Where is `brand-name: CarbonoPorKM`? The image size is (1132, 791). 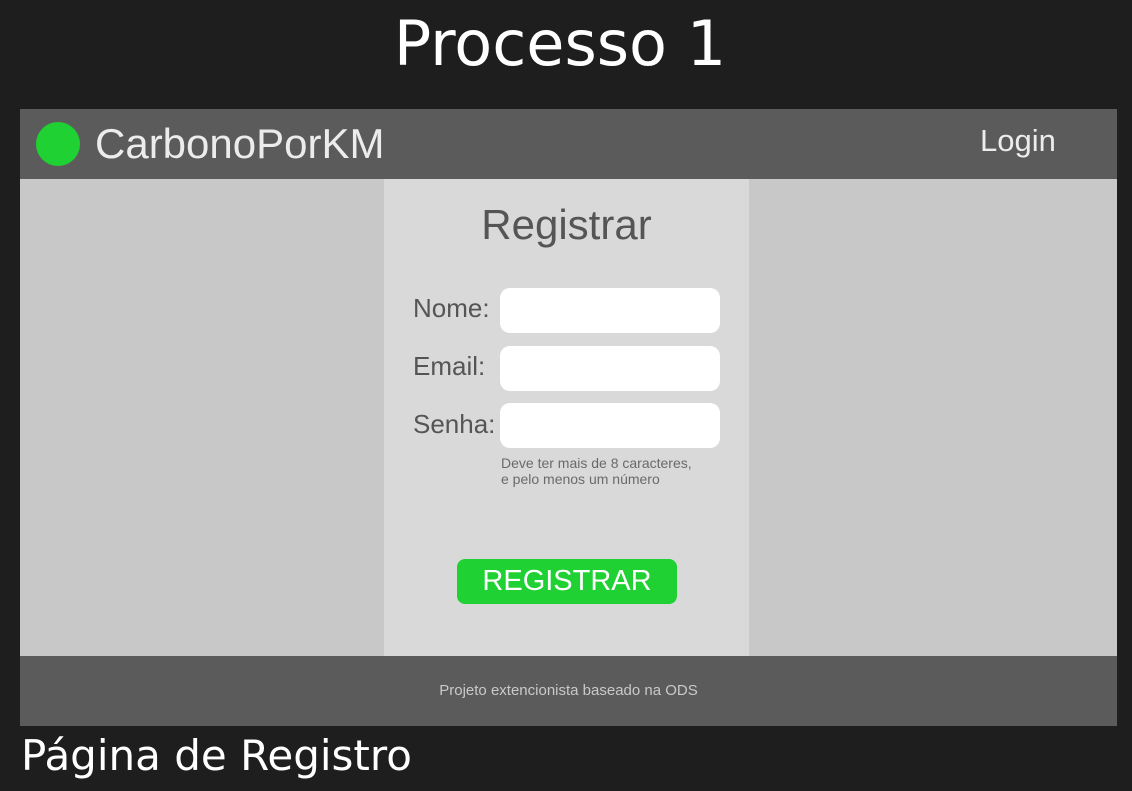
brand-name: CarbonoPorKM is located at coordinates (240, 143).